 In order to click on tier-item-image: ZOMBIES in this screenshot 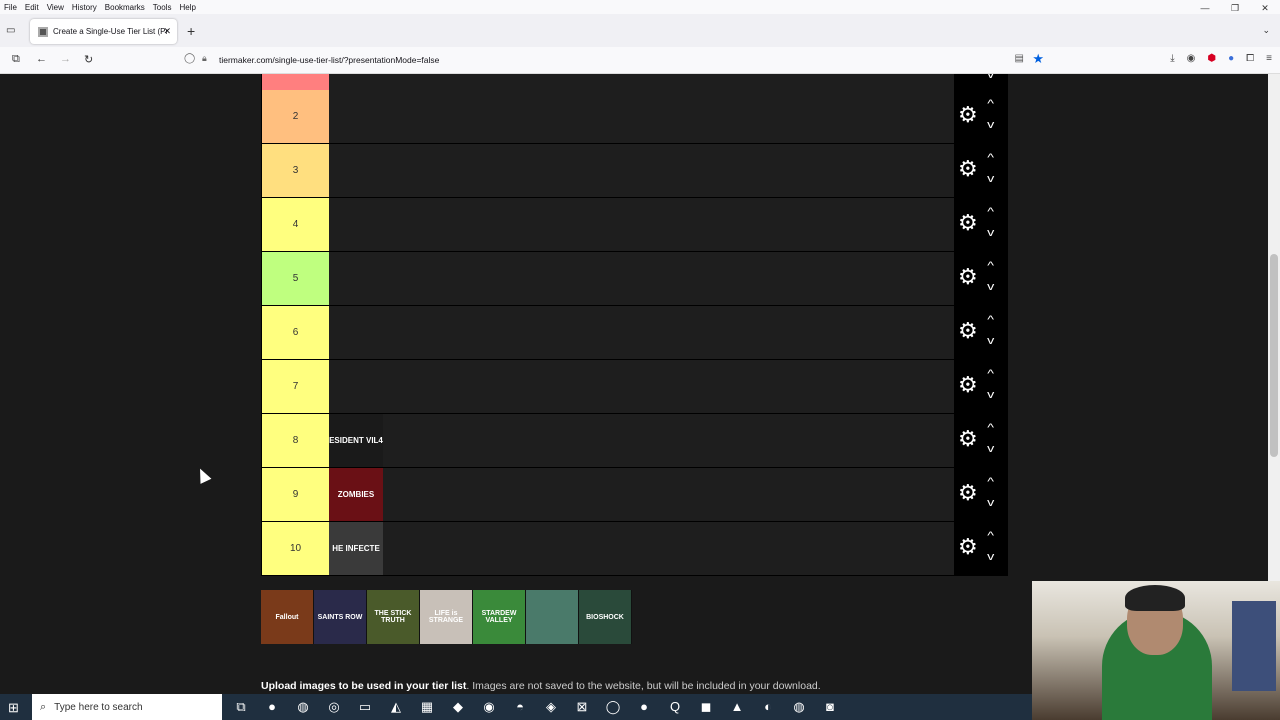, I will do `click(356, 494)`.